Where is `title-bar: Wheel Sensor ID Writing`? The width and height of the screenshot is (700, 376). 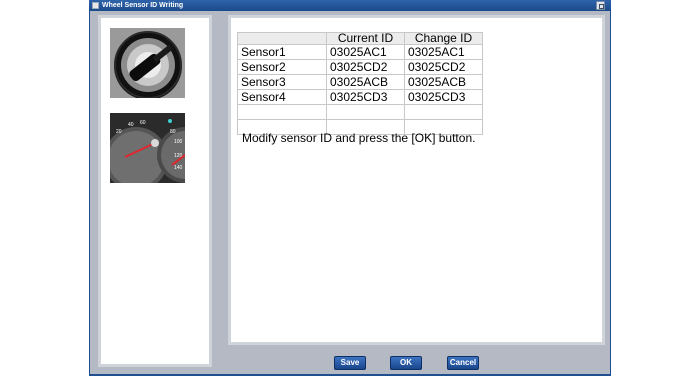
title-bar: Wheel Sensor ID Writing is located at coordinates (350, 5).